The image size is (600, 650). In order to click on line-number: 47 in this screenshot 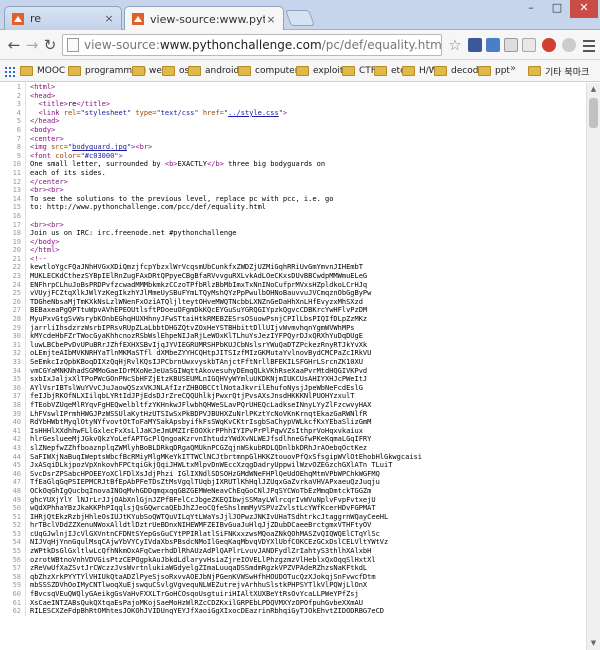, I will do `click(13, 482)`.